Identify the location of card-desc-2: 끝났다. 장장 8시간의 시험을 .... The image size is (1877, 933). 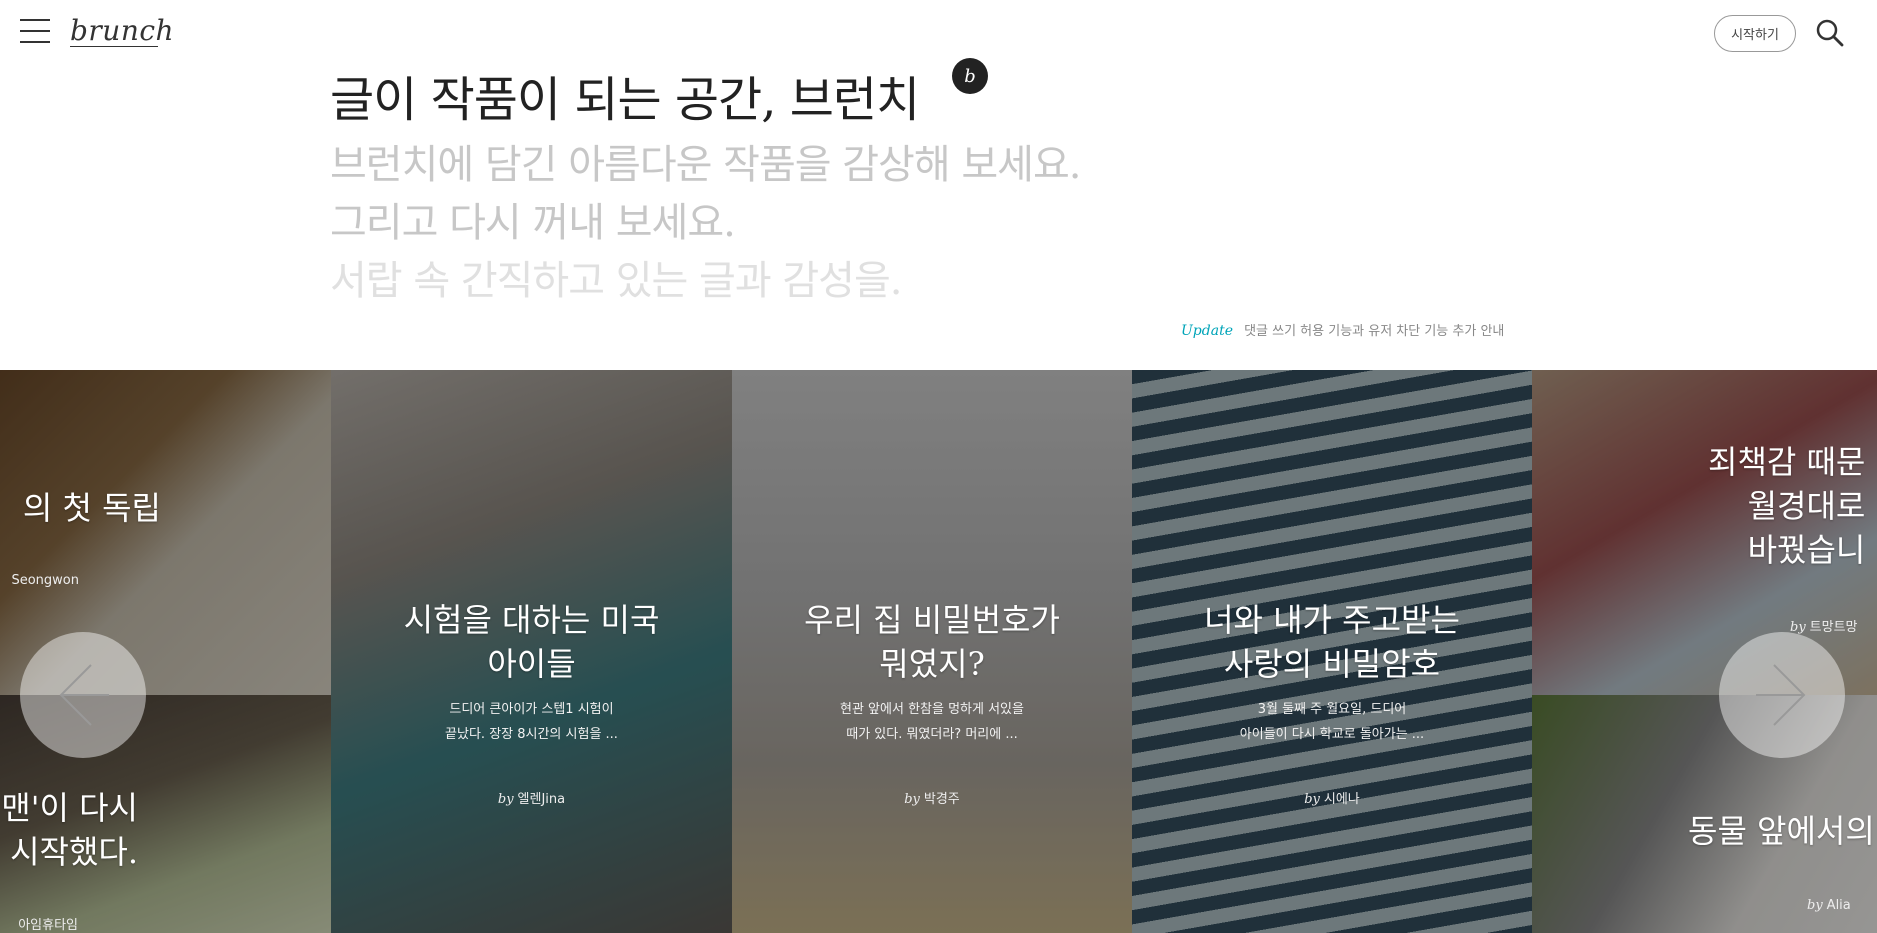
(531, 734).